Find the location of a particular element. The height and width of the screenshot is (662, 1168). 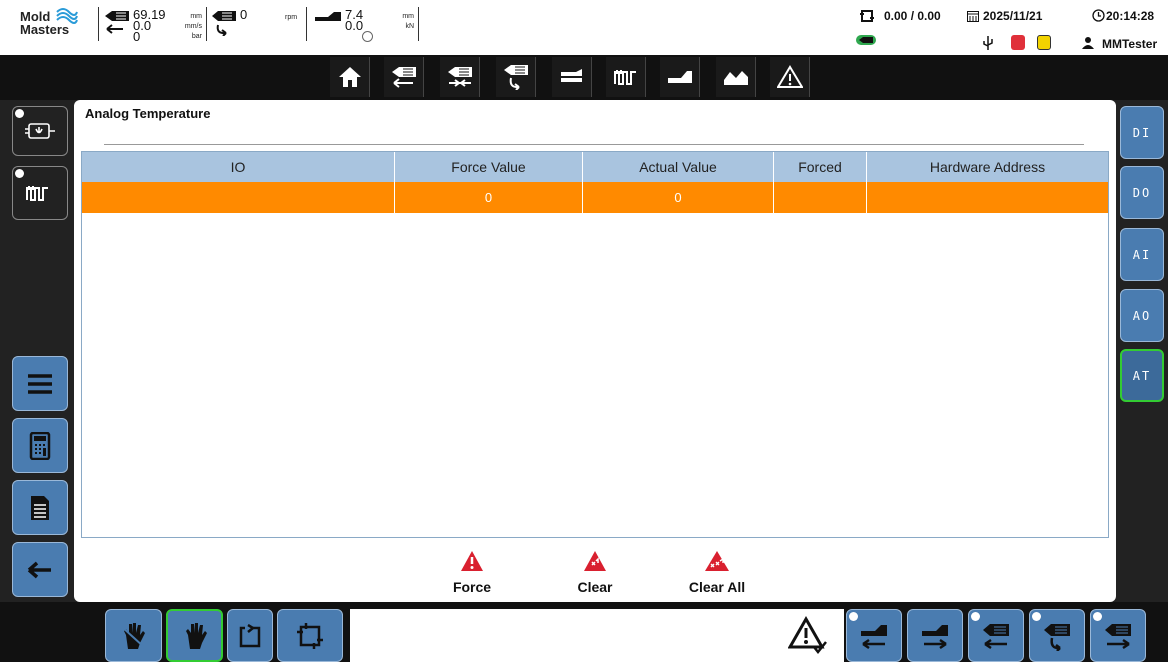

logo-line2: Masters is located at coordinates (45, 29).